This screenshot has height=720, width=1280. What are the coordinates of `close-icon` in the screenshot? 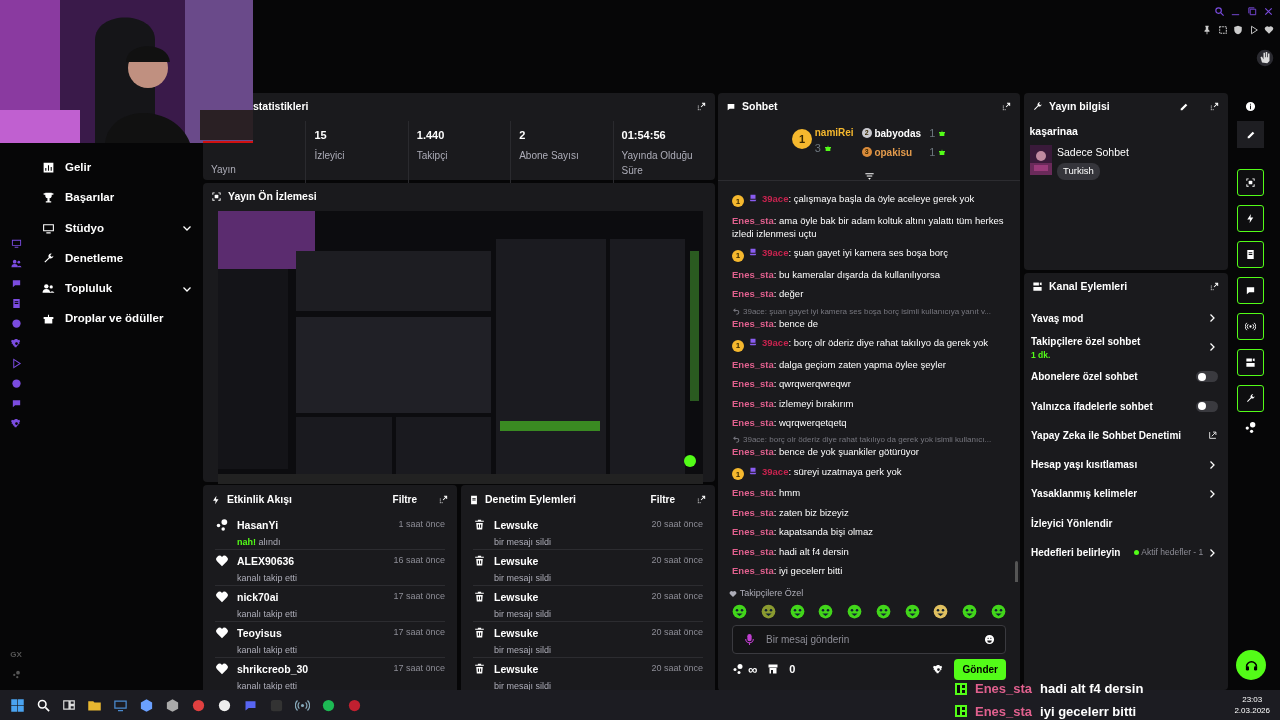 It's located at (1268, 11).